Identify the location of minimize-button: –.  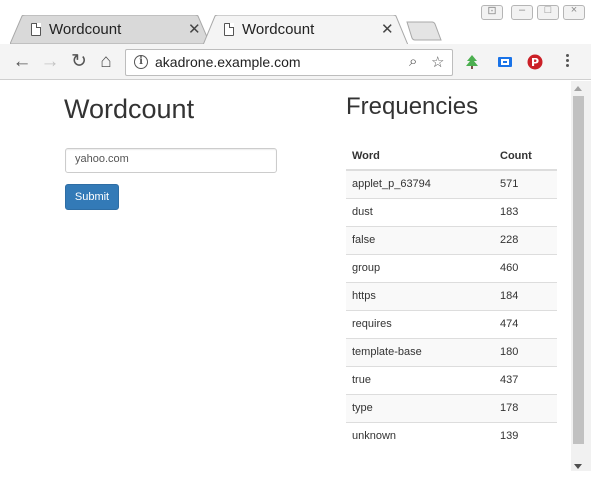
(522, 12).